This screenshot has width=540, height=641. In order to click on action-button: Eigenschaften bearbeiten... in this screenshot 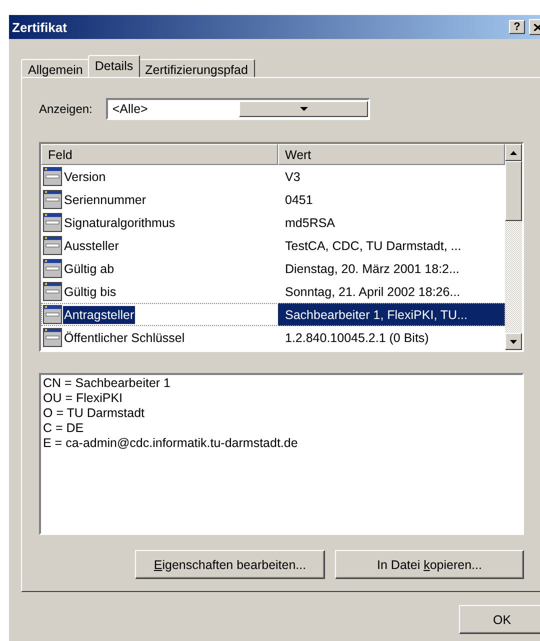, I will do `click(230, 564)`.